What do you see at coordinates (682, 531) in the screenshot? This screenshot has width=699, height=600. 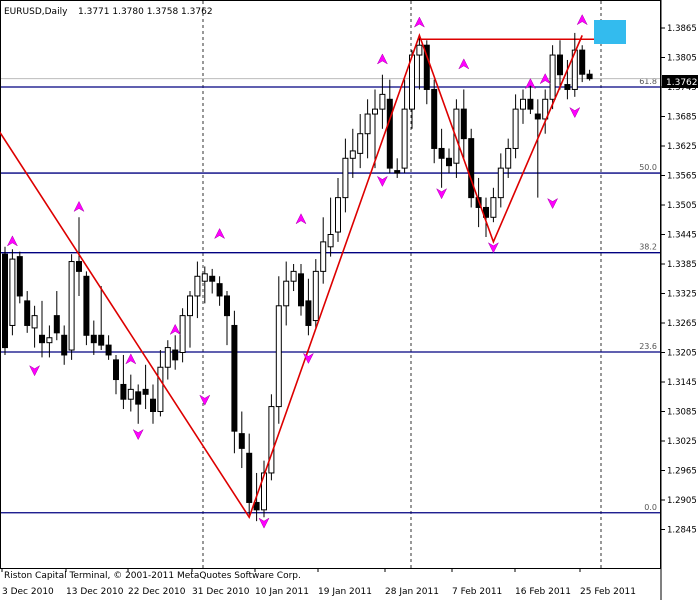 I see `price-tick-label: 1.2845` at bounding box center [682, 531].